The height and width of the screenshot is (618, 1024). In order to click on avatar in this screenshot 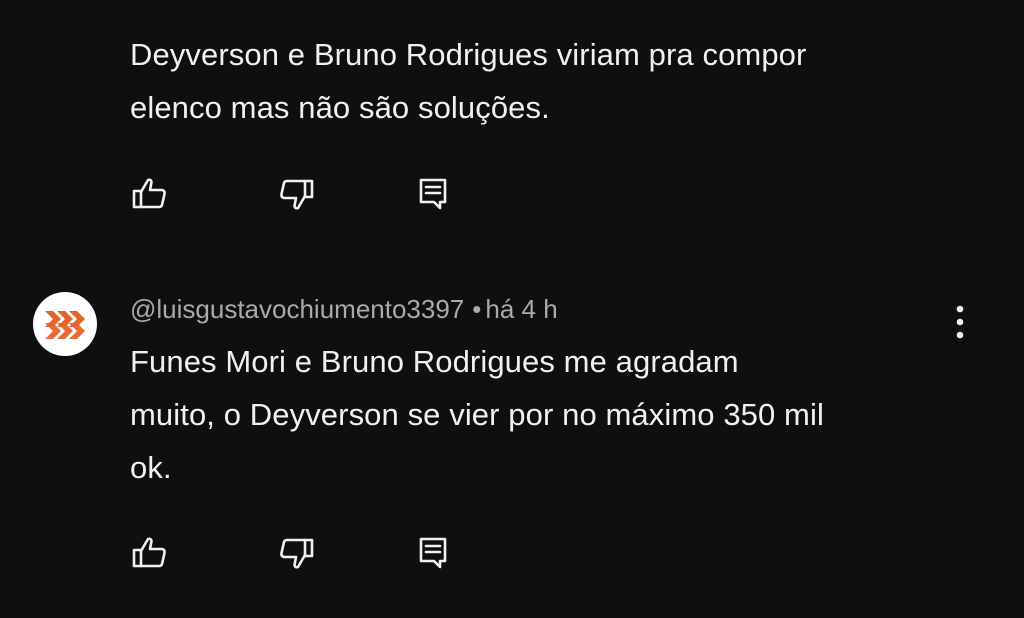, I will do `click(65, 324)`.